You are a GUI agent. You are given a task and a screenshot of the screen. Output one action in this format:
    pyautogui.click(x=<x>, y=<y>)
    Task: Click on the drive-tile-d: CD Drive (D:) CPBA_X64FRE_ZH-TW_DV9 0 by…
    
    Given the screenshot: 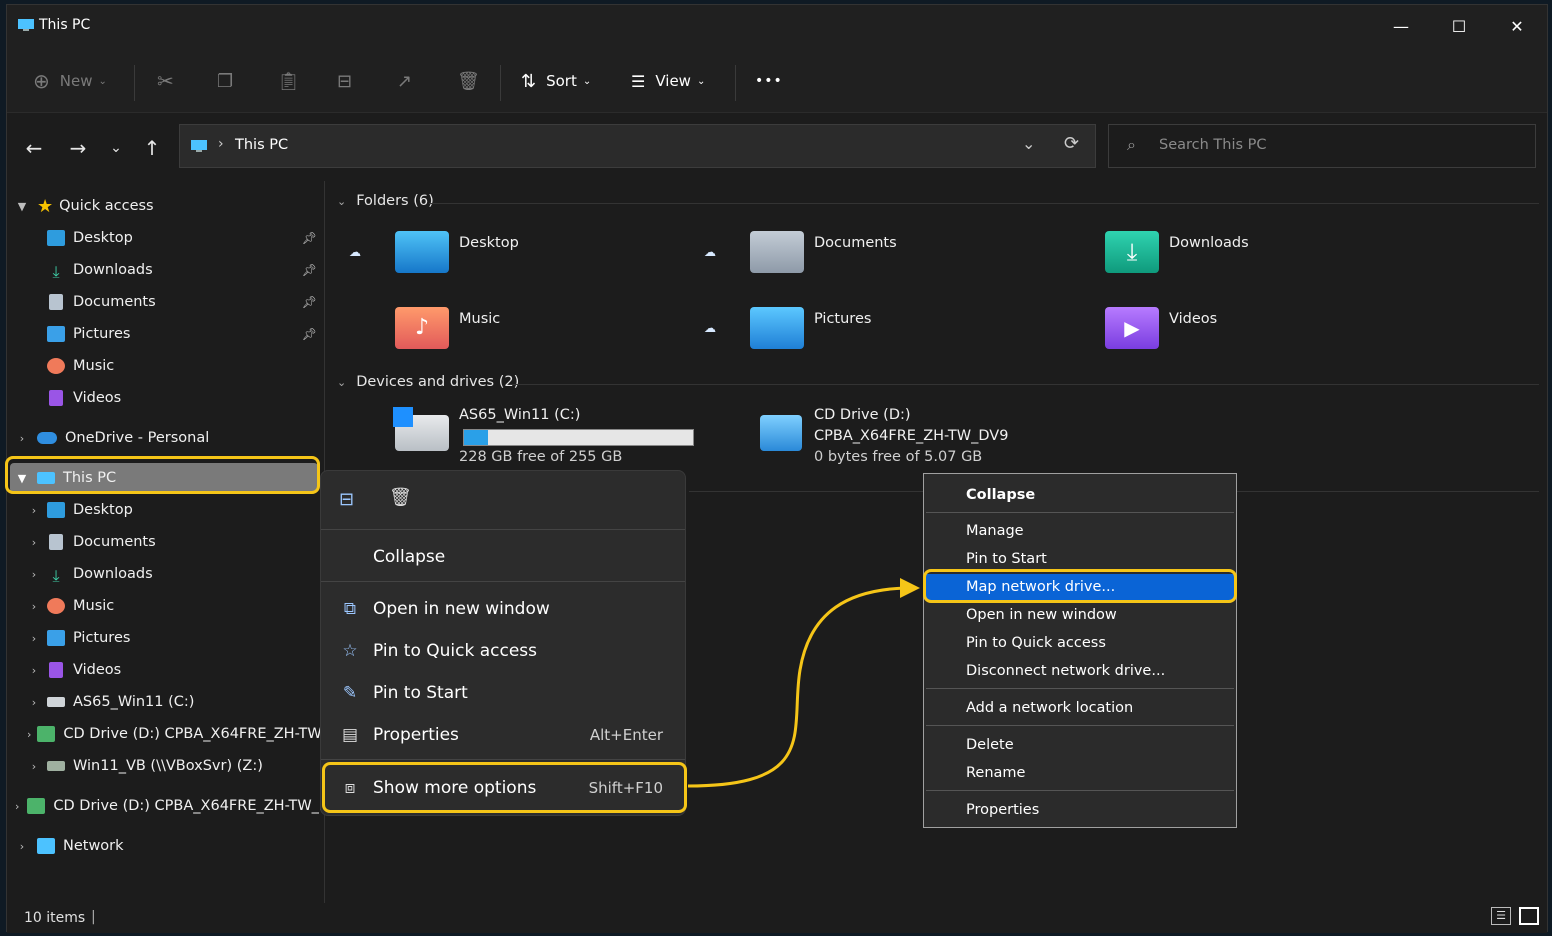 What is the action you would take?
    pyautogui.click(x=854, y=440)
    